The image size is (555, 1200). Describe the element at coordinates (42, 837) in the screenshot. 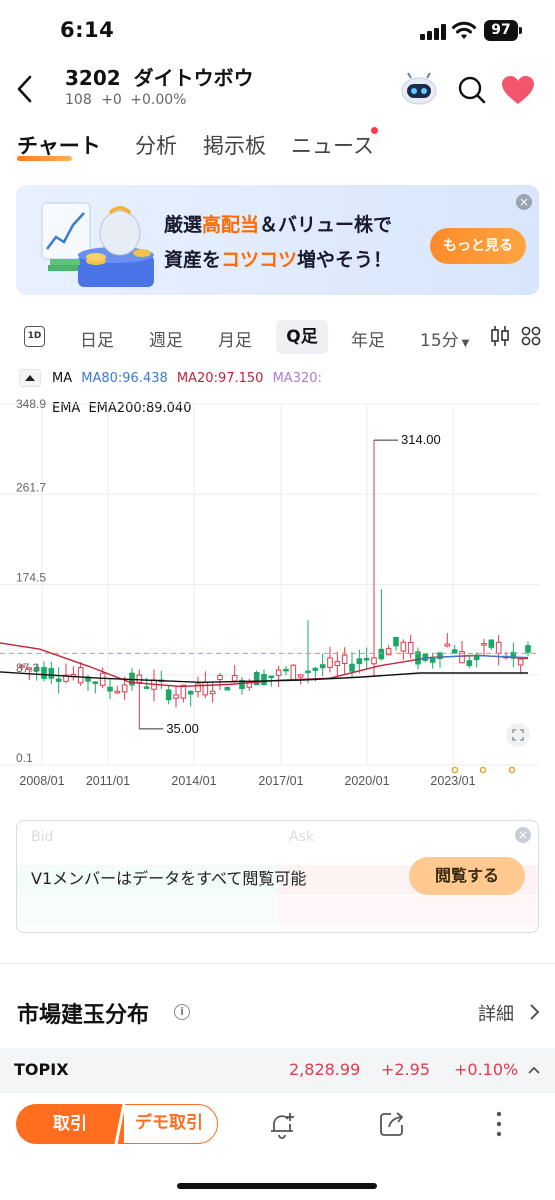

I see `bid-header: Bid` at that location.